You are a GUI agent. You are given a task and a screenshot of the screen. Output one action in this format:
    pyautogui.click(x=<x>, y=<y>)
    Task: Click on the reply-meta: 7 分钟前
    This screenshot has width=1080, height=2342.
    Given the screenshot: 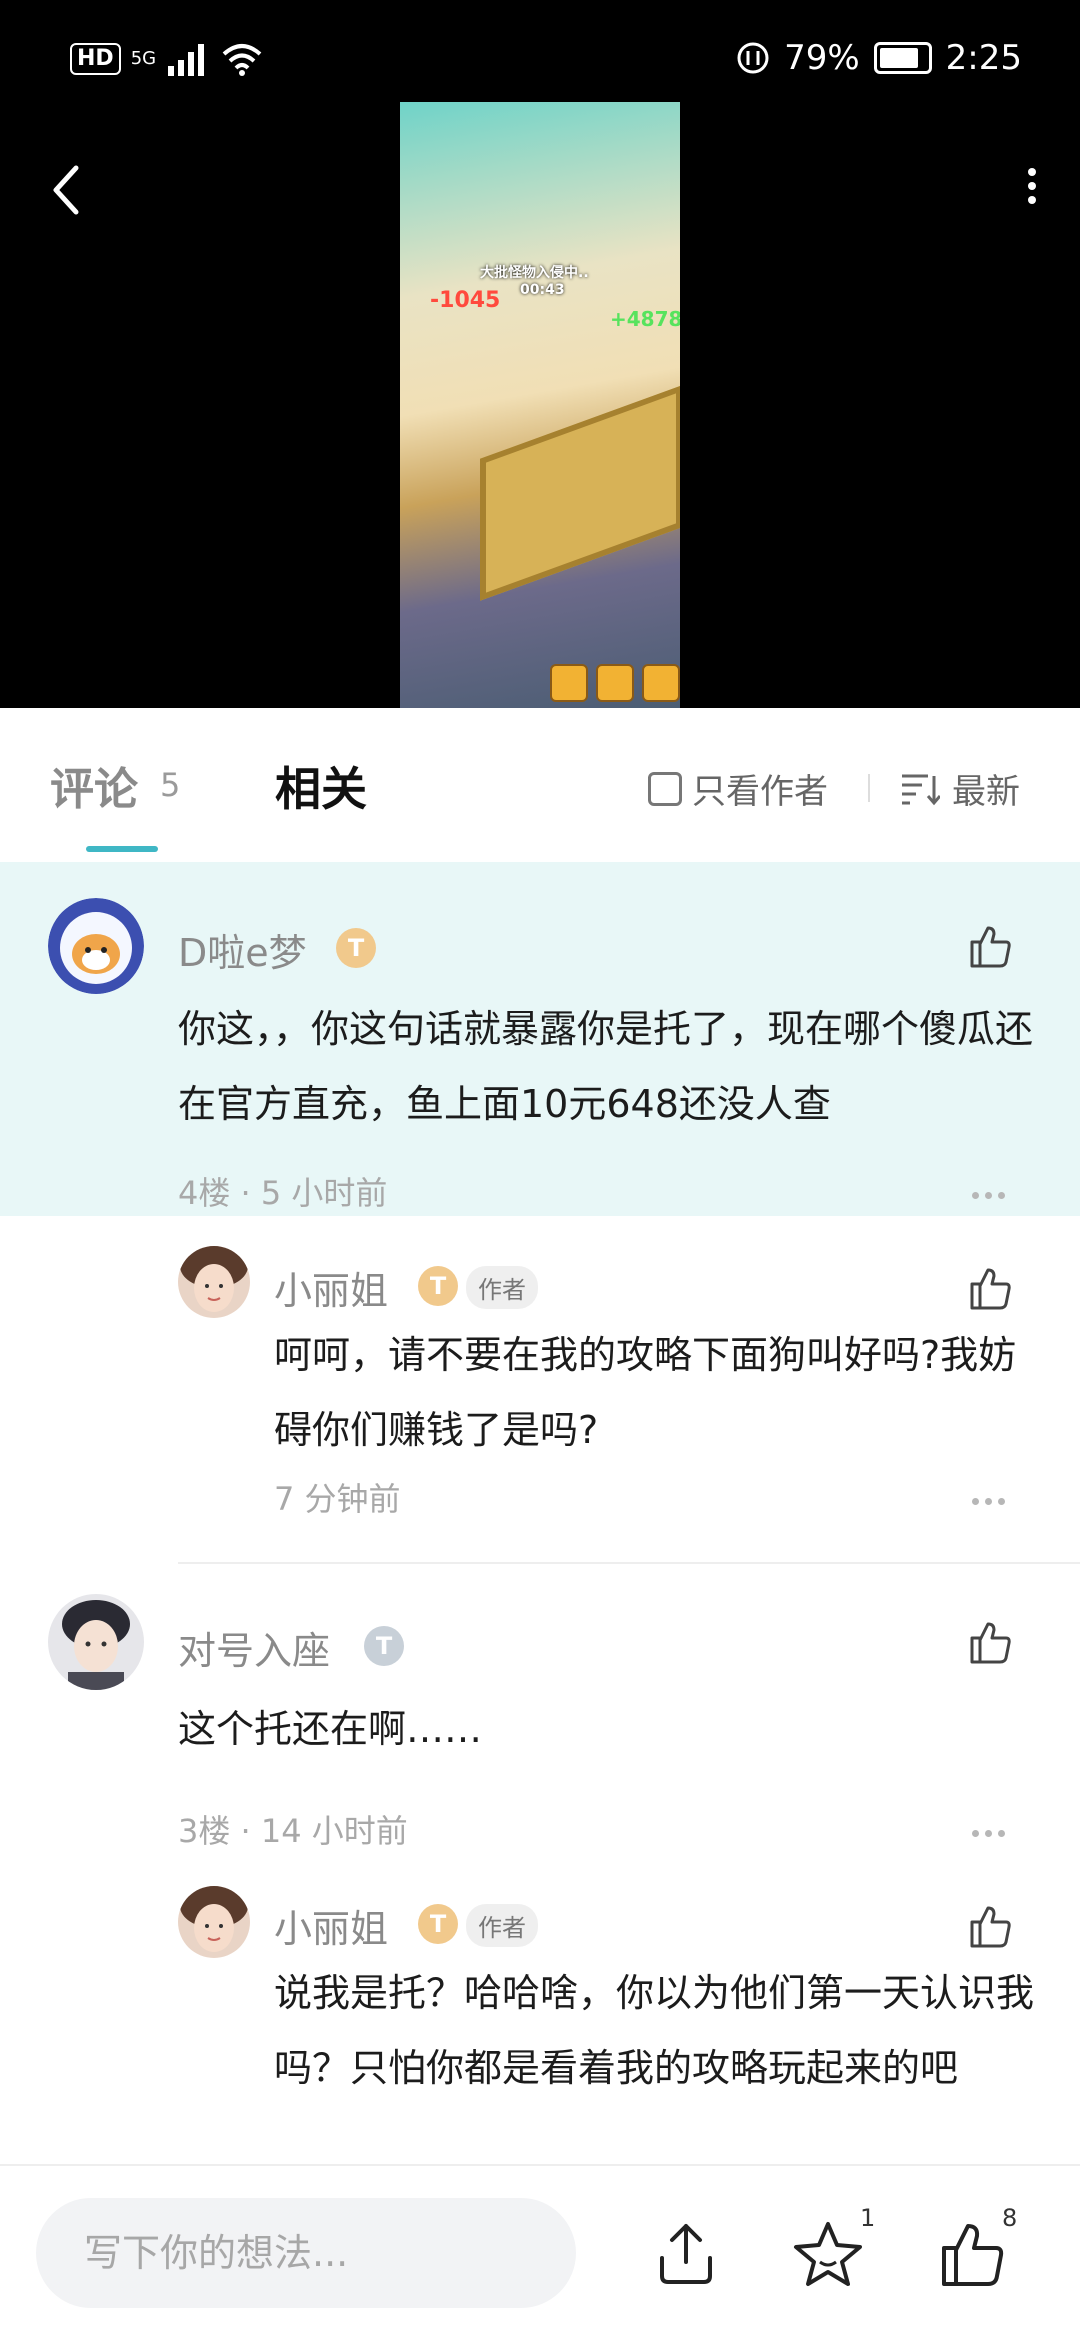 What is the action you would take?
    pyautogui.click(x=337, y=1499)
    